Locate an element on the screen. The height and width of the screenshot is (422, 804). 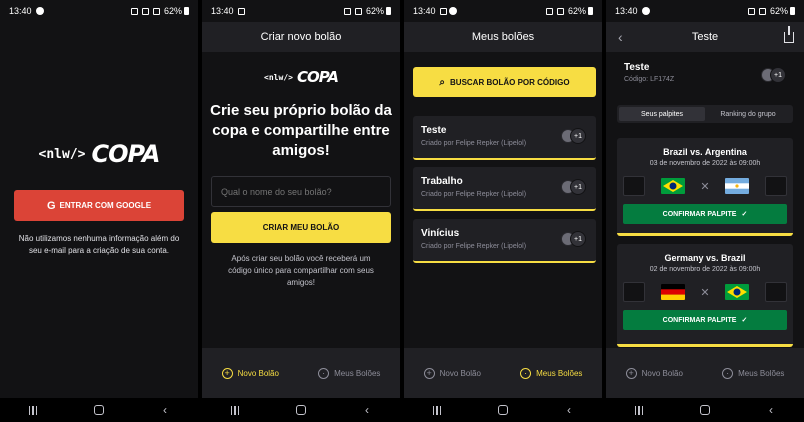
search-pool-button: ⌕ BUSCAR BOLÃO POR CÓDIGO is located at coordinates (504, 82).